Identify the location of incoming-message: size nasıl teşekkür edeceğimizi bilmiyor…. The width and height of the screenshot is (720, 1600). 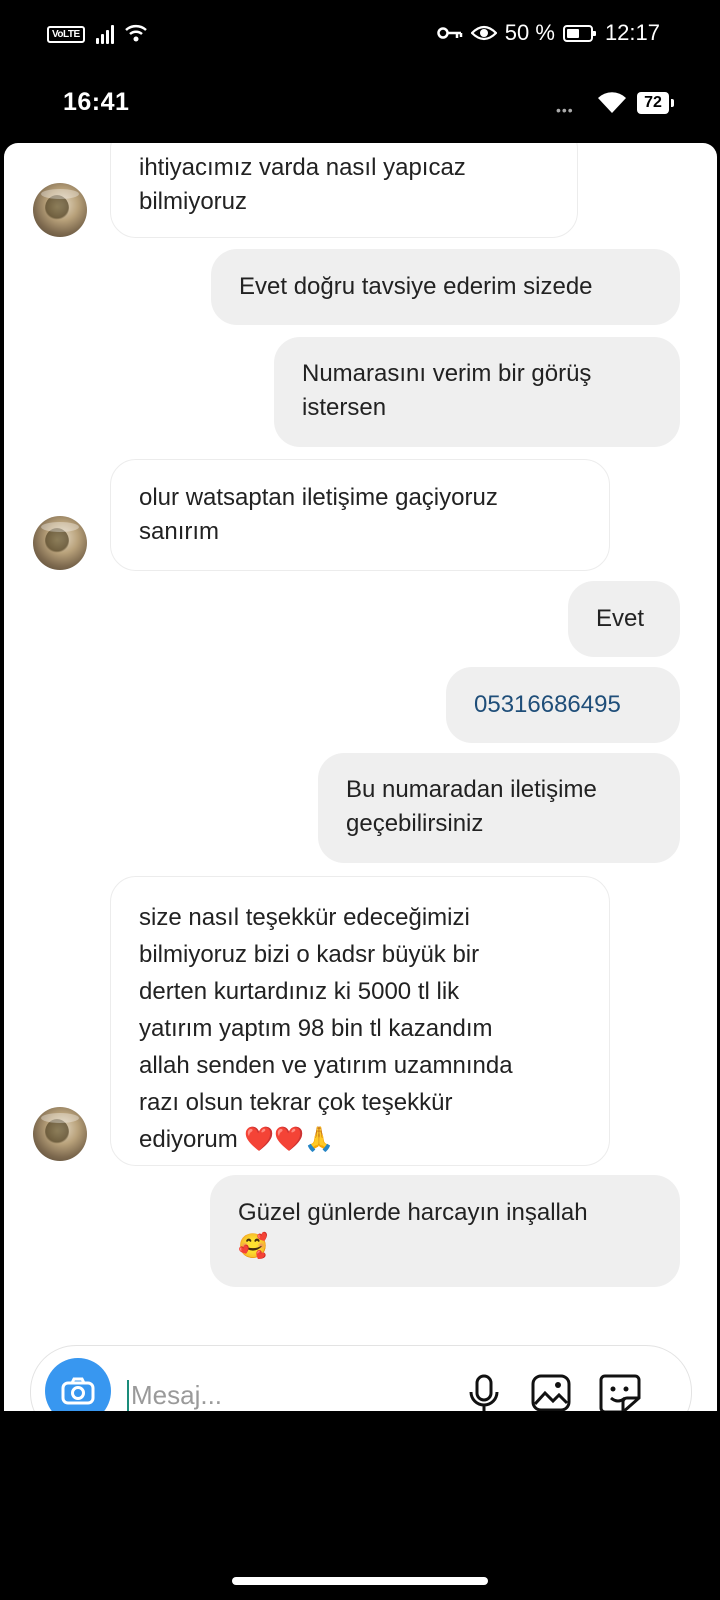
(360, 1021).